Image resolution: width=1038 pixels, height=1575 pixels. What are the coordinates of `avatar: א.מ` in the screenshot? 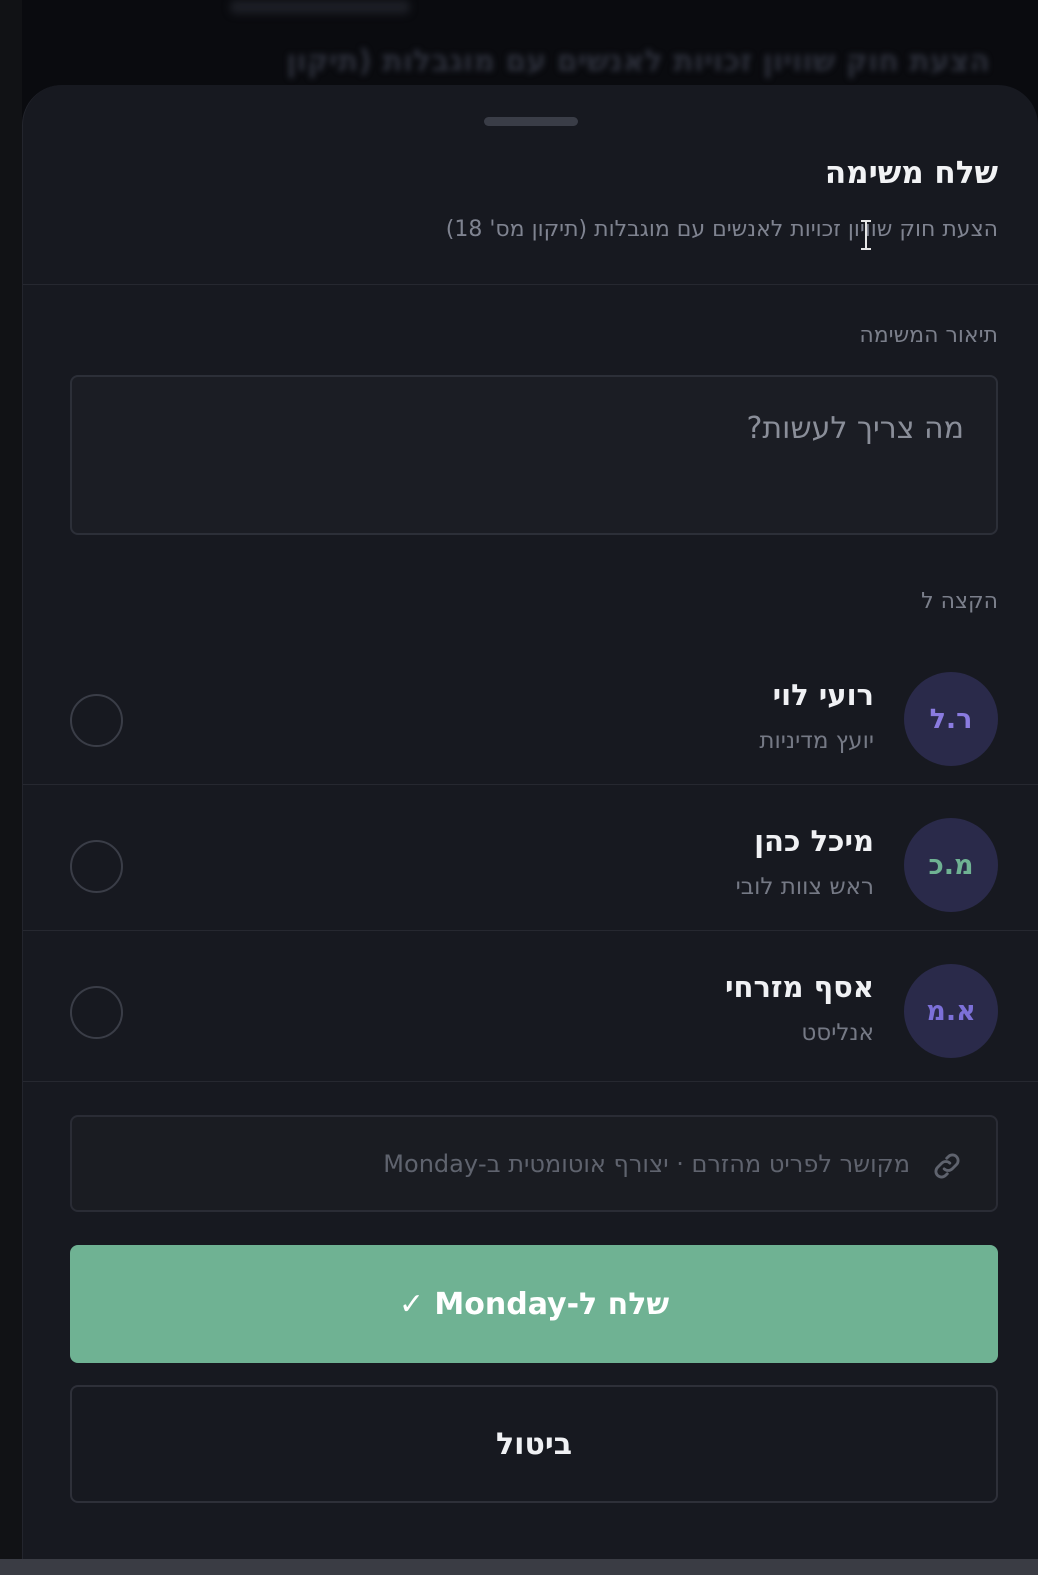 It's located at (951, 1011).